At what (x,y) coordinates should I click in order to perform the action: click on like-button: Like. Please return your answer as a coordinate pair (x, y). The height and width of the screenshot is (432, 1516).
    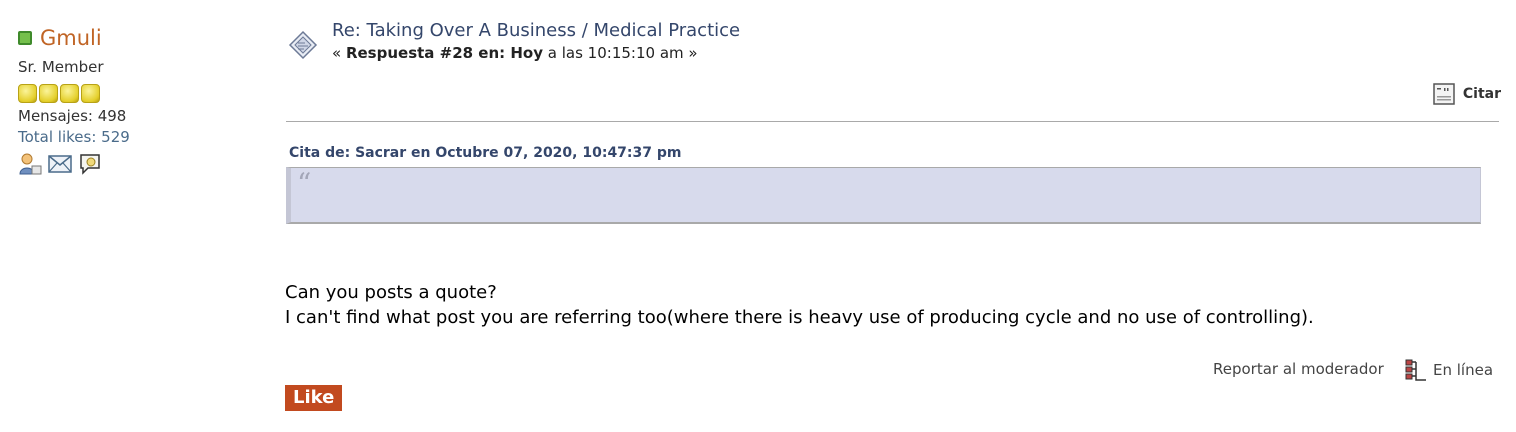
    Looking at the image, I should click on (314, 398).